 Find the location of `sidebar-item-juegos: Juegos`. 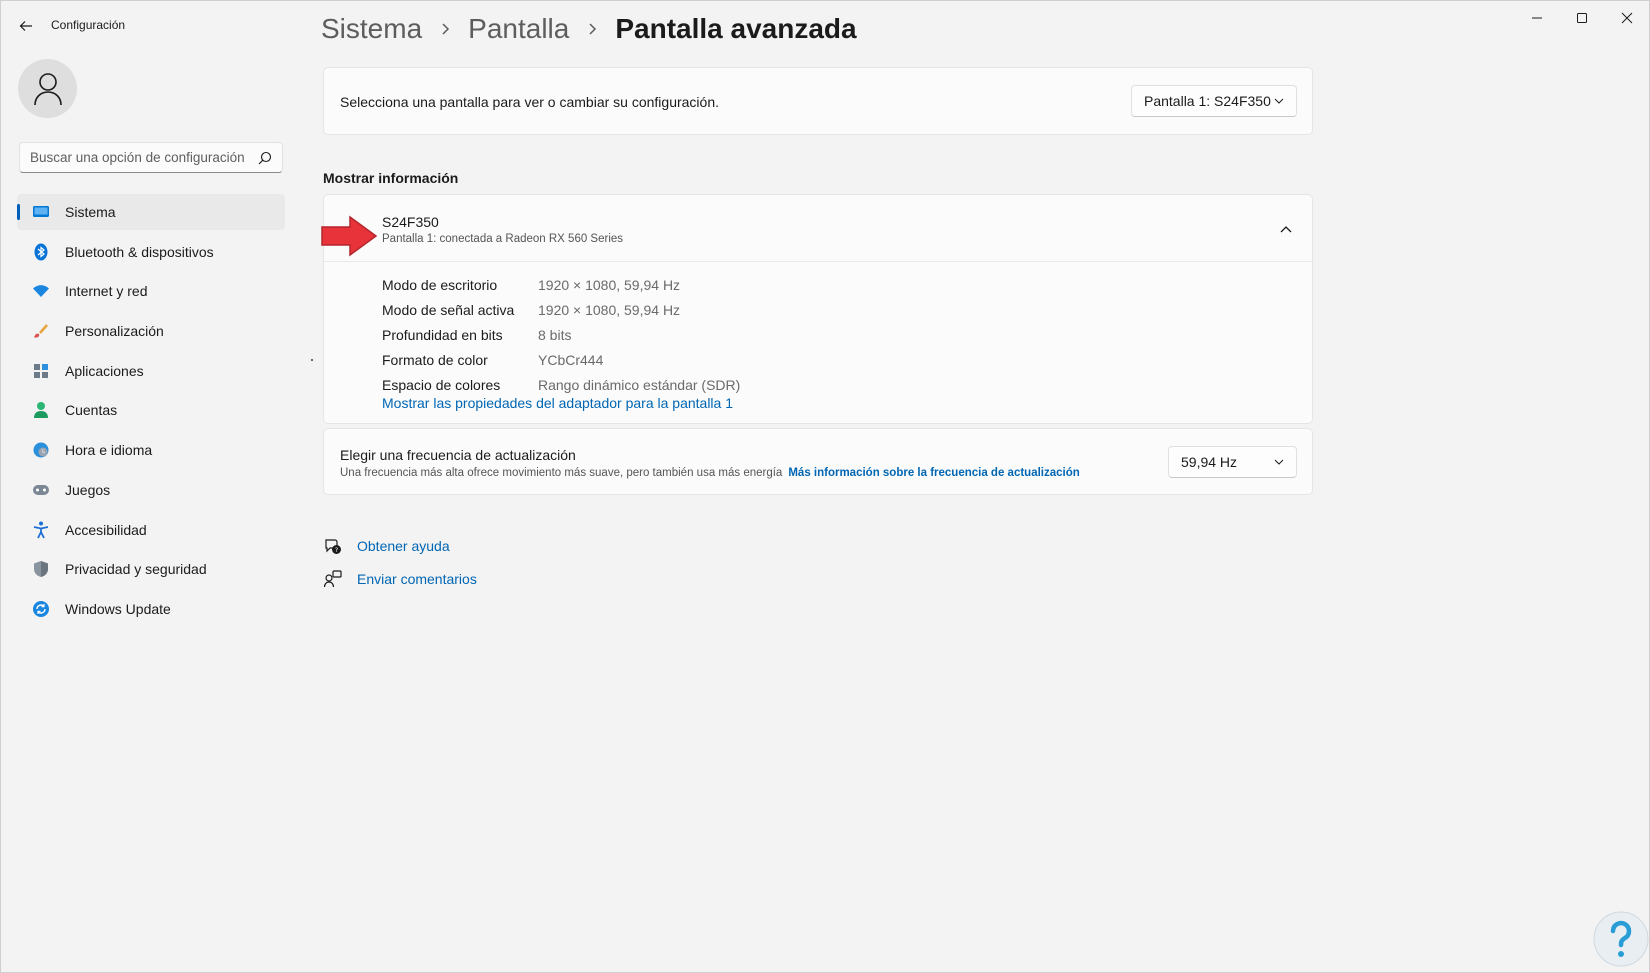

sidebar-item-juegos: Juegos is located at coordinates (151, 490).